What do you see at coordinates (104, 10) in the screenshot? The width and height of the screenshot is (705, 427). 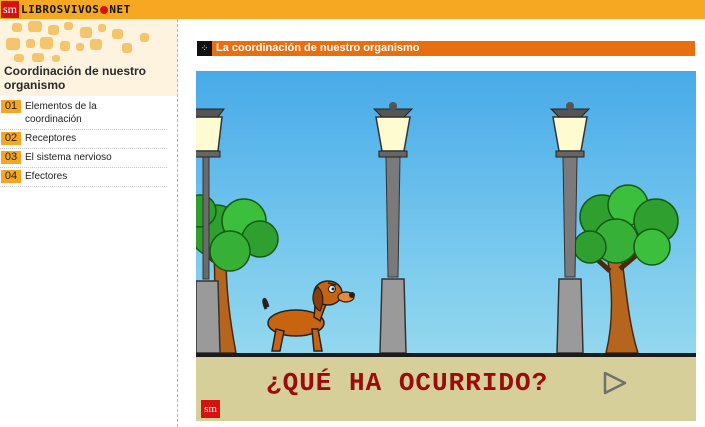 I see `logo-dot-icon` at bounding box center [104, 10].